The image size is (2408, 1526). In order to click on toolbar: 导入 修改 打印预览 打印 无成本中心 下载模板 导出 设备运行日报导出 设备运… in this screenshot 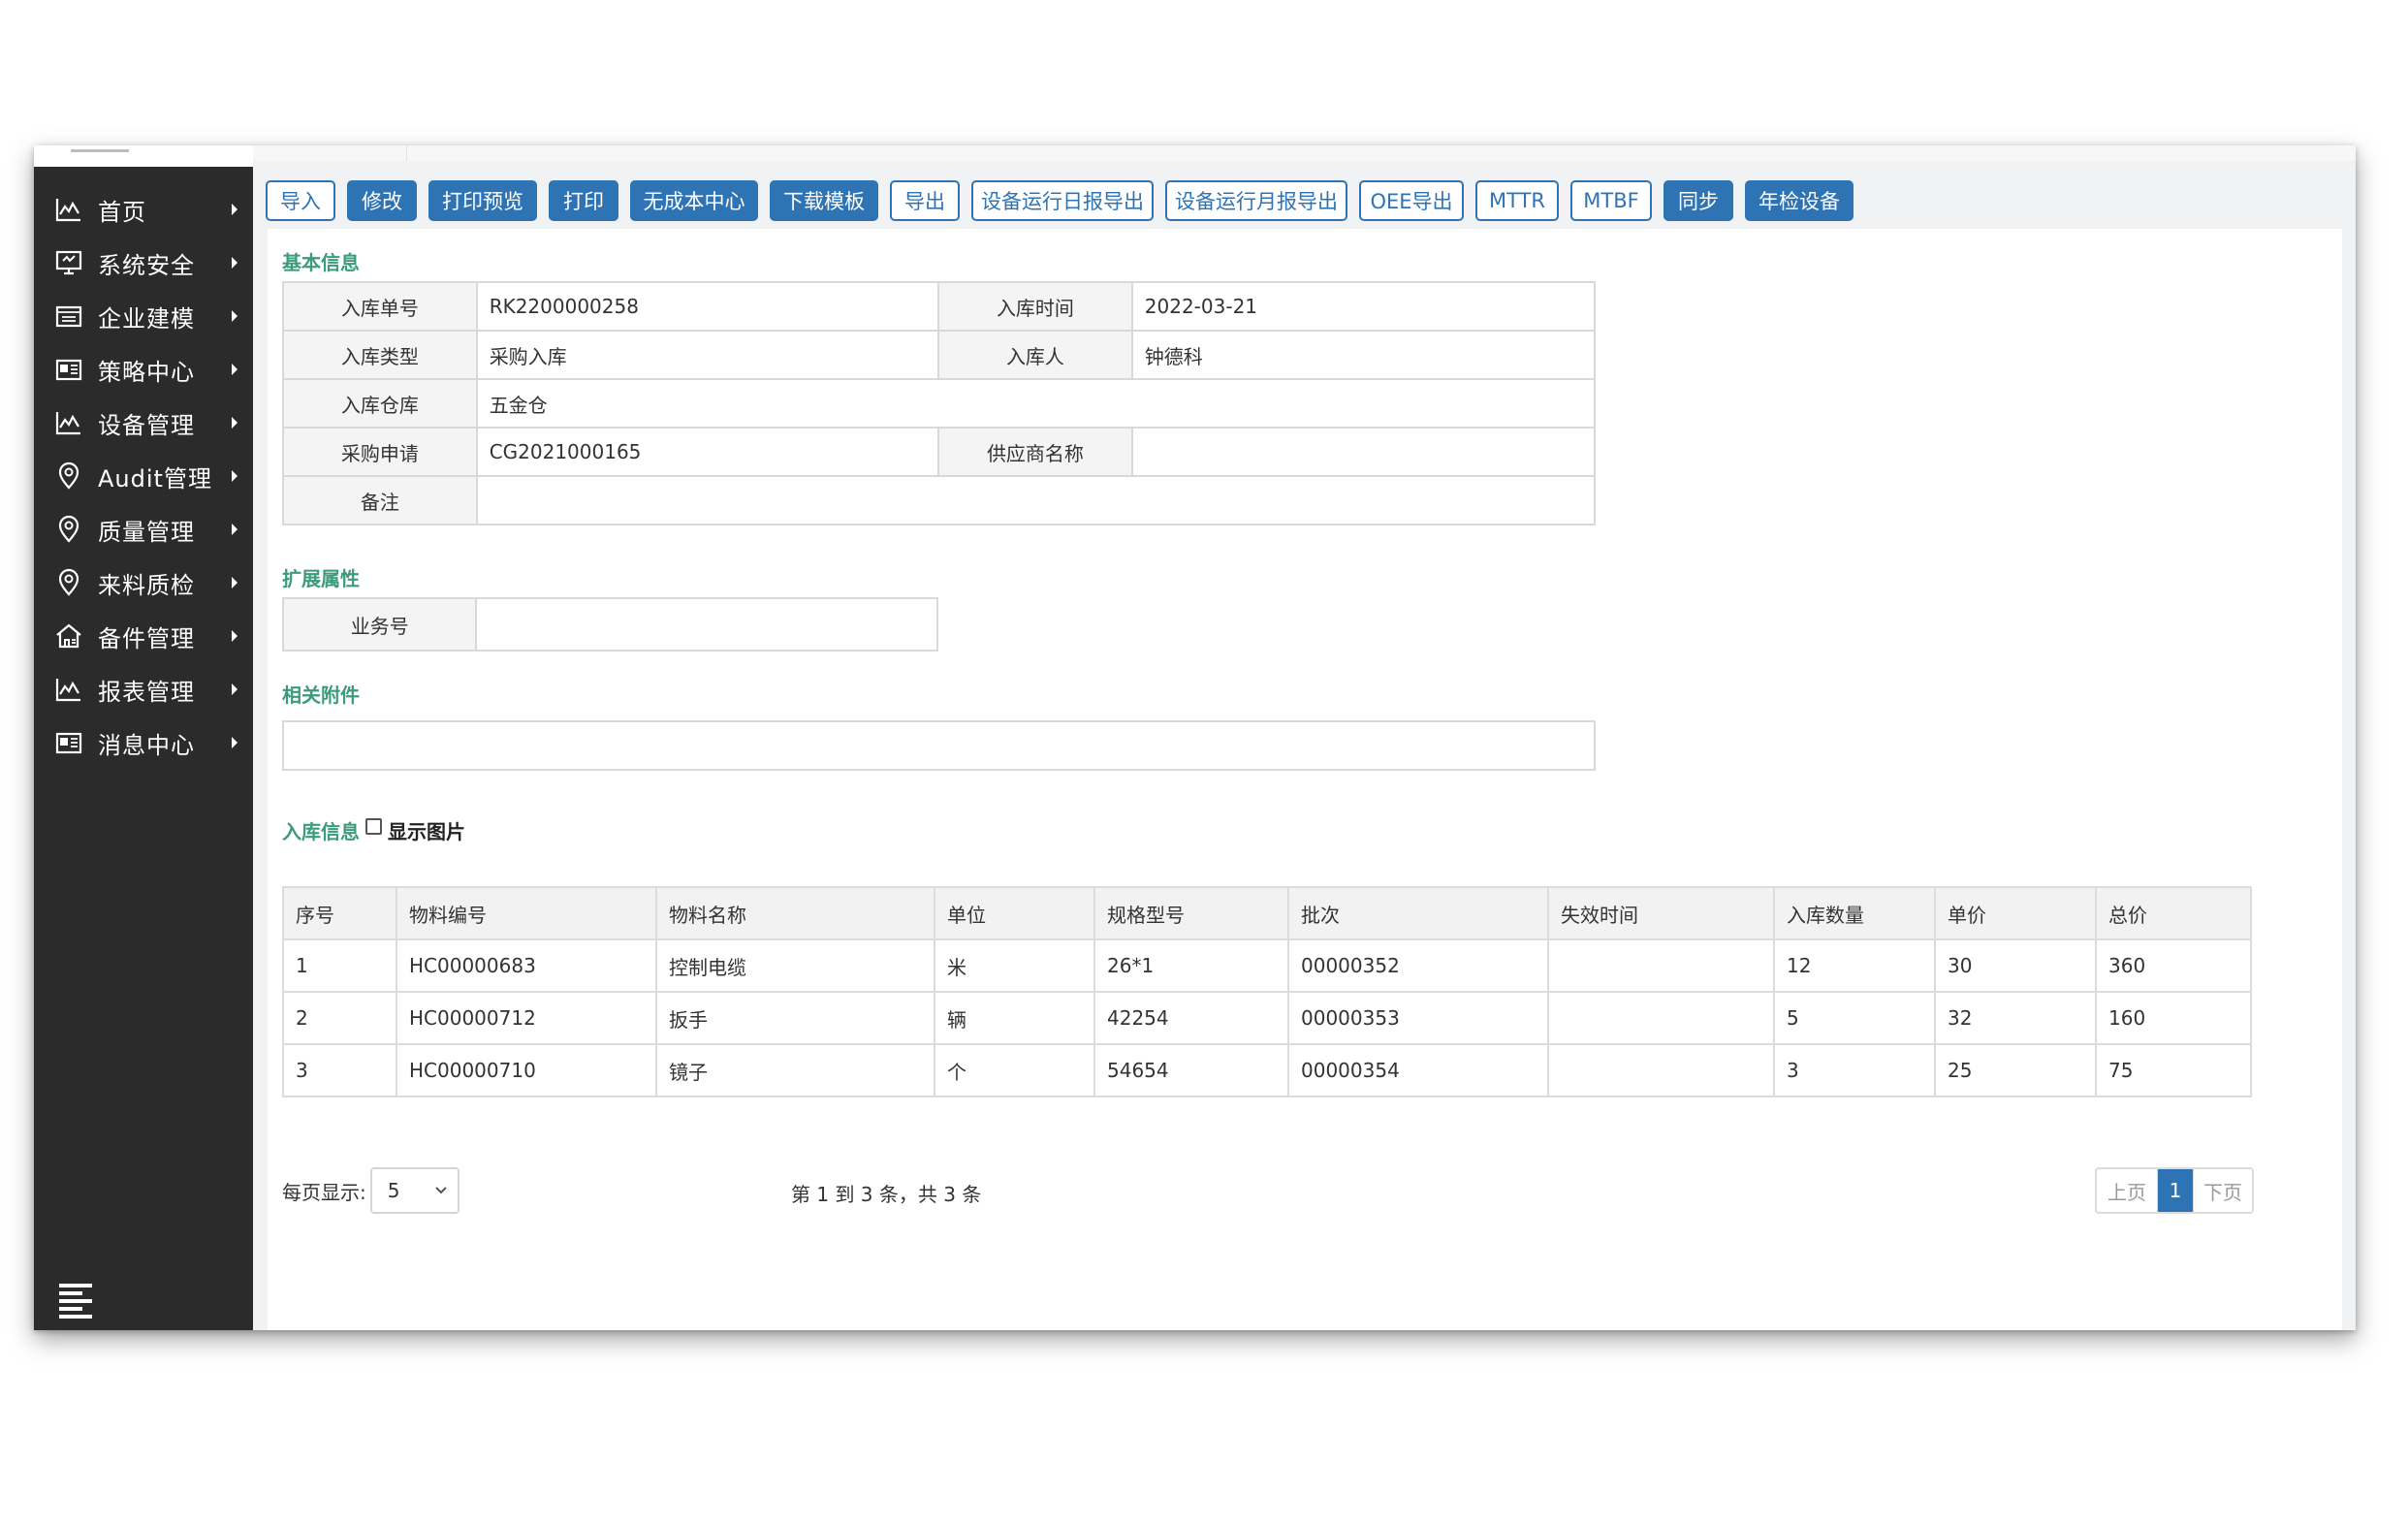, I will do `click(1304, 193)`.